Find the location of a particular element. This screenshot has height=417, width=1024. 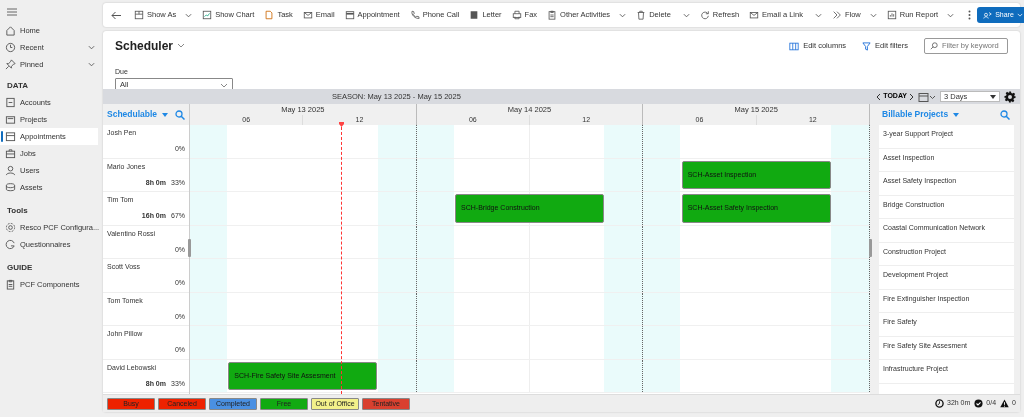

chart-icon is located at coordinates (207, 15).